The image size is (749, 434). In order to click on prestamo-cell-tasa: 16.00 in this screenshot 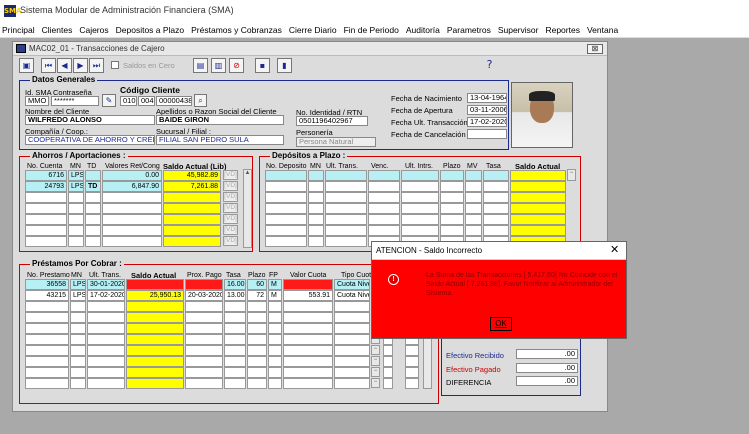, I will do `click(235, 284)`.